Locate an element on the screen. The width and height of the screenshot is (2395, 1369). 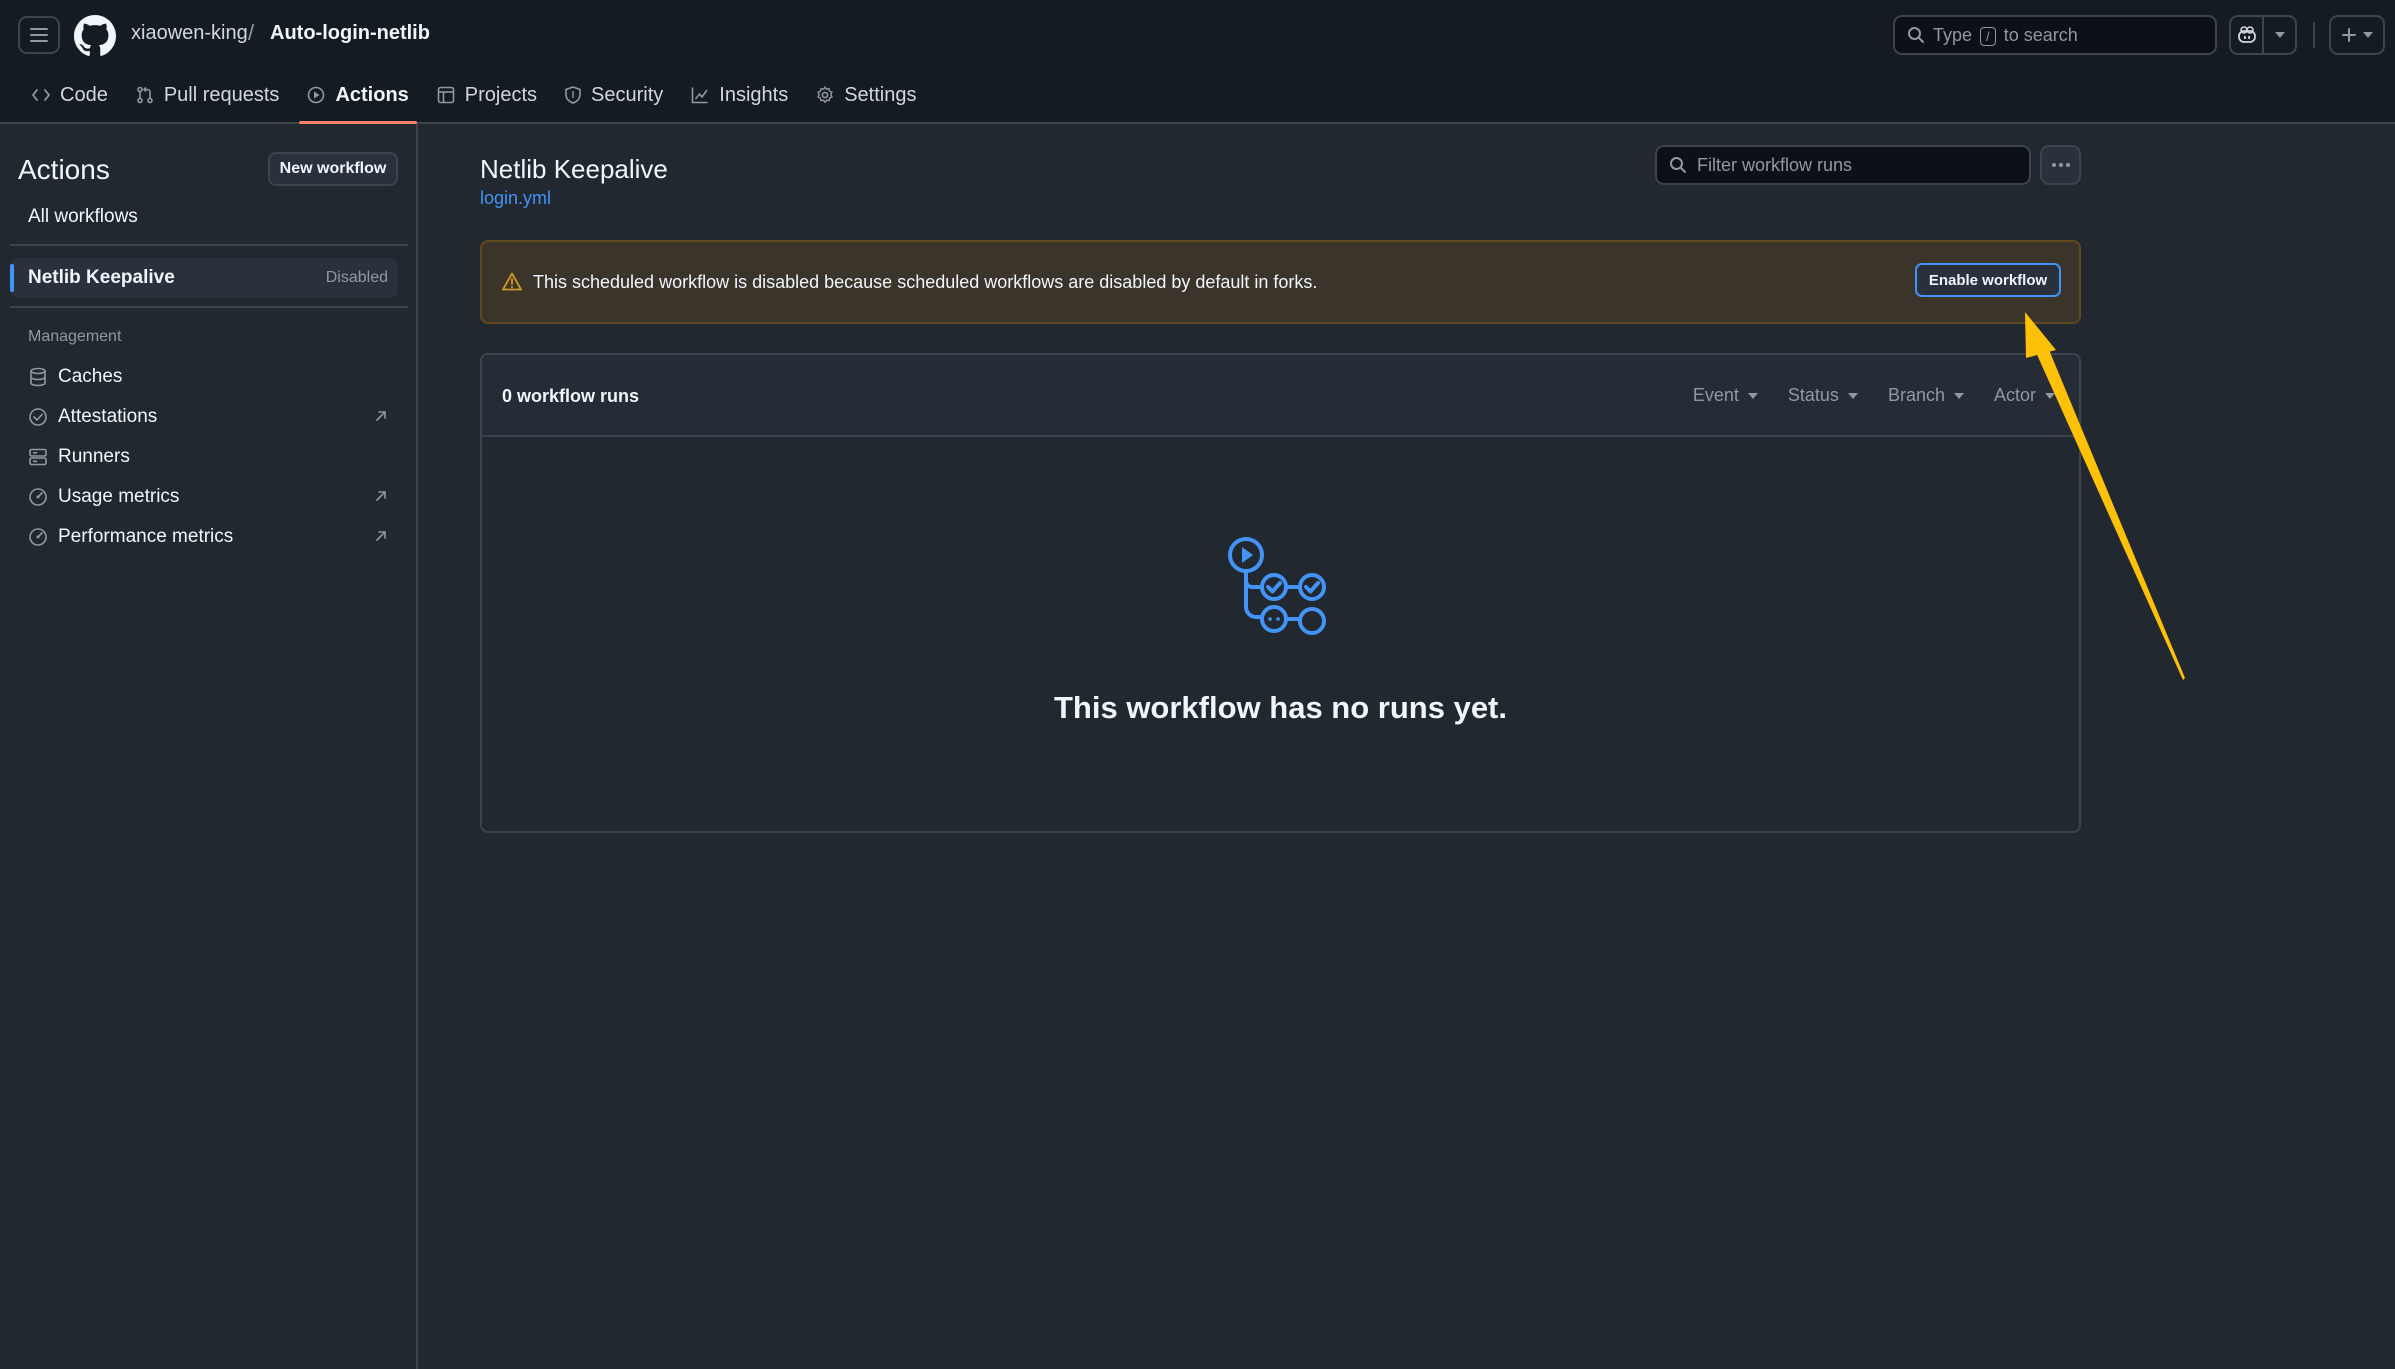
play-icon is located at coordinates (316, 95).